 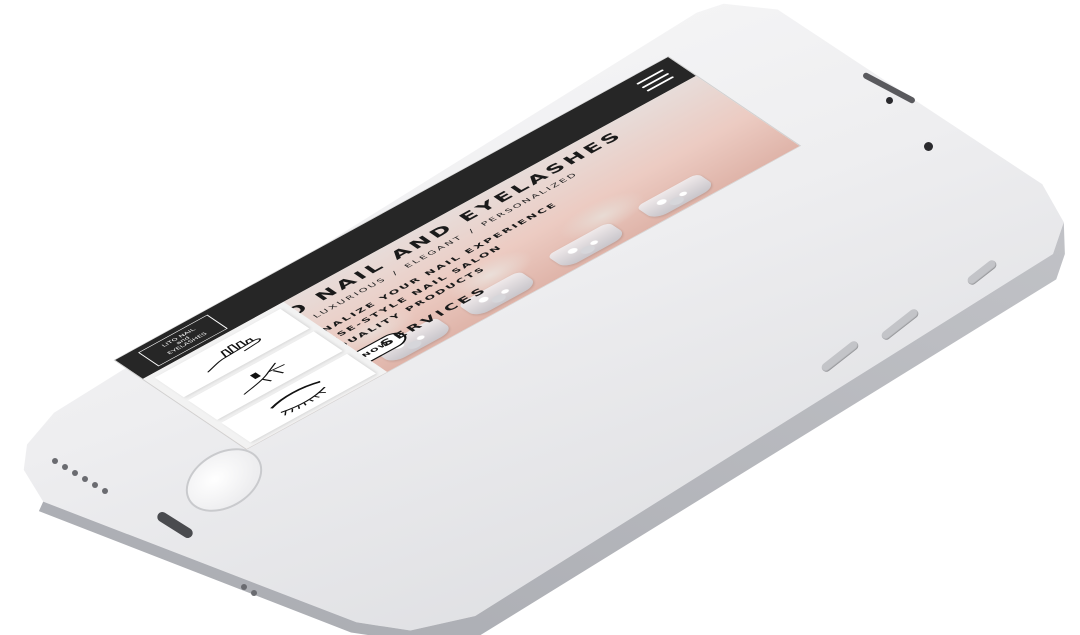 What do you see at coordinates (655, 80) in the screenshot?
I see `hamburger-menu-icon` at bounding box center [655, 80].